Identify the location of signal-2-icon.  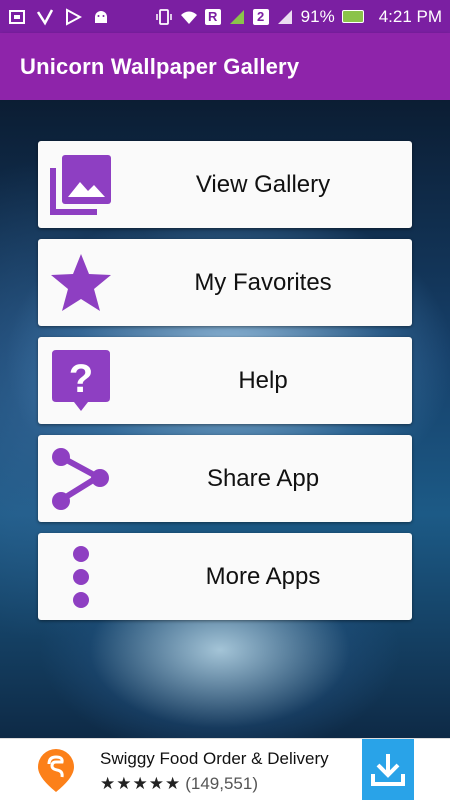
(284, 16).